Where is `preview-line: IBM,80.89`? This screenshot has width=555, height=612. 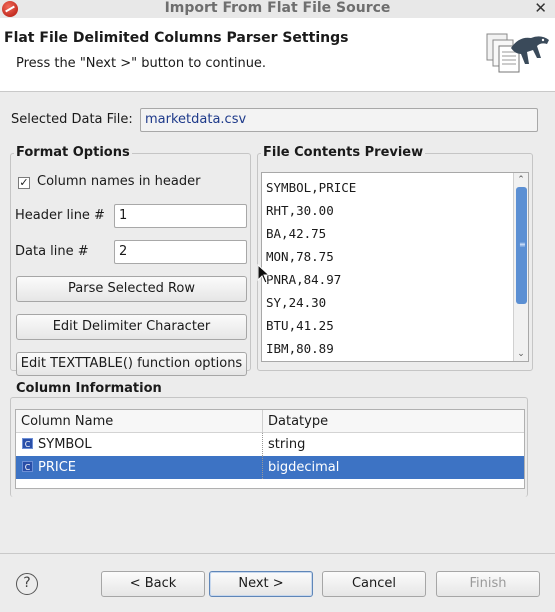
preview-line: IBM,80.89 is located at coordinates (300, 348).